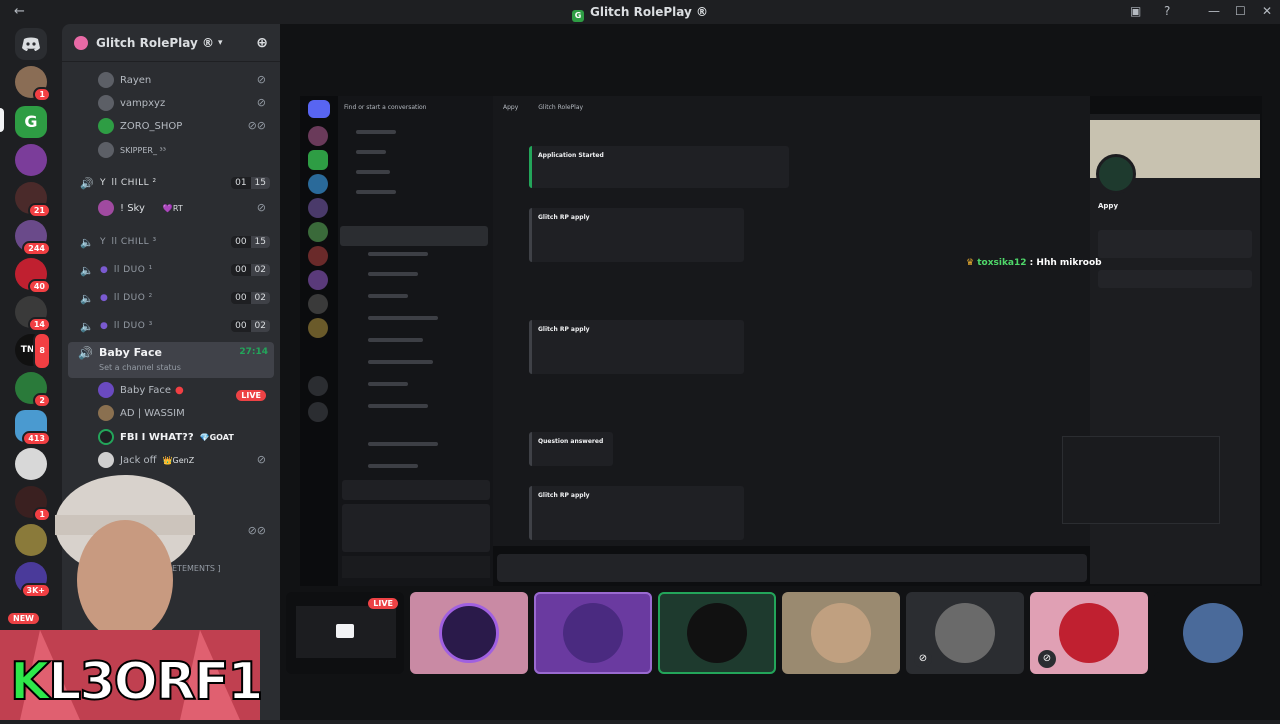 Image resolution: width=1280 pixels, height=724 pixels. What do you see at coordinates (1047, 659) in the screenshot?
I see `deafened-icon: ⊘` at bounding box center [1047, 659].